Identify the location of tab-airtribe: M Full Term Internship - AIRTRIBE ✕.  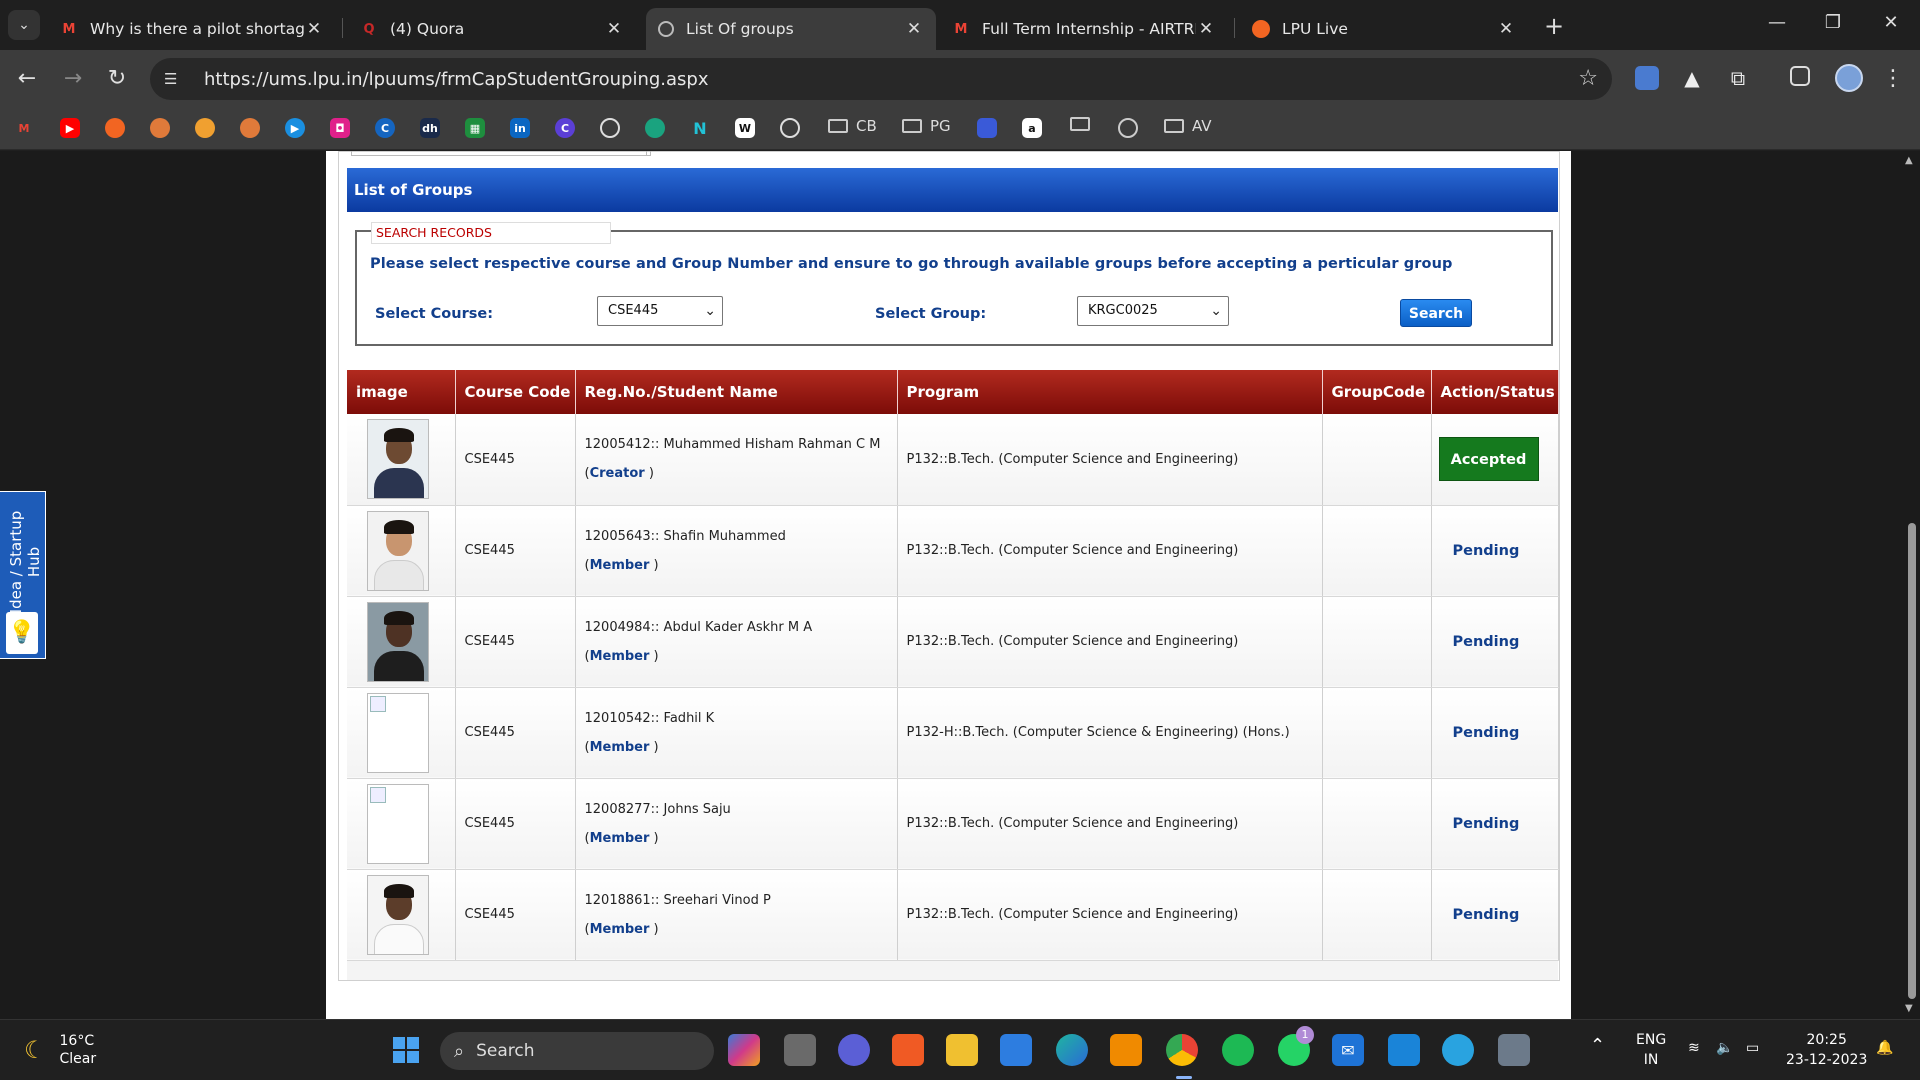
(1084, 29).